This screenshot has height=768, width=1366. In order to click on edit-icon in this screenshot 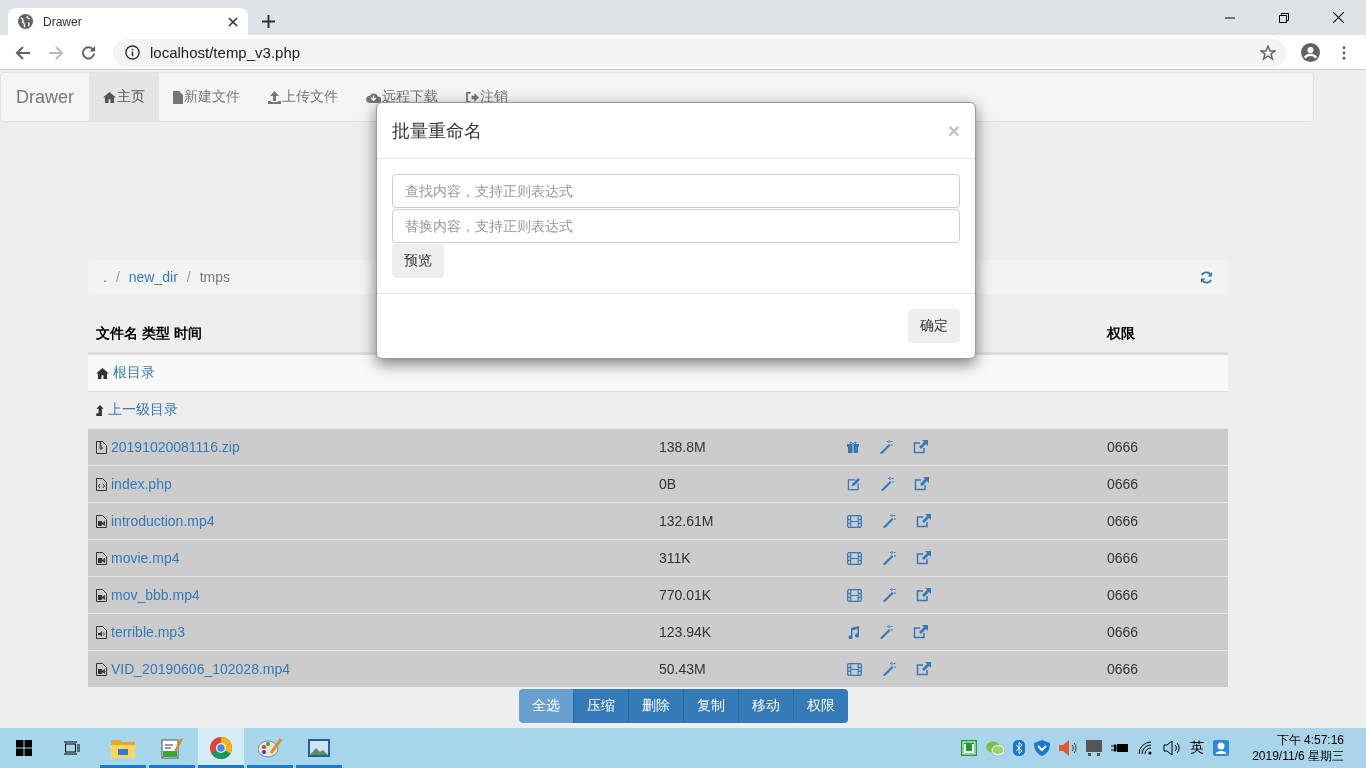, I will do `click(853, 484)`.